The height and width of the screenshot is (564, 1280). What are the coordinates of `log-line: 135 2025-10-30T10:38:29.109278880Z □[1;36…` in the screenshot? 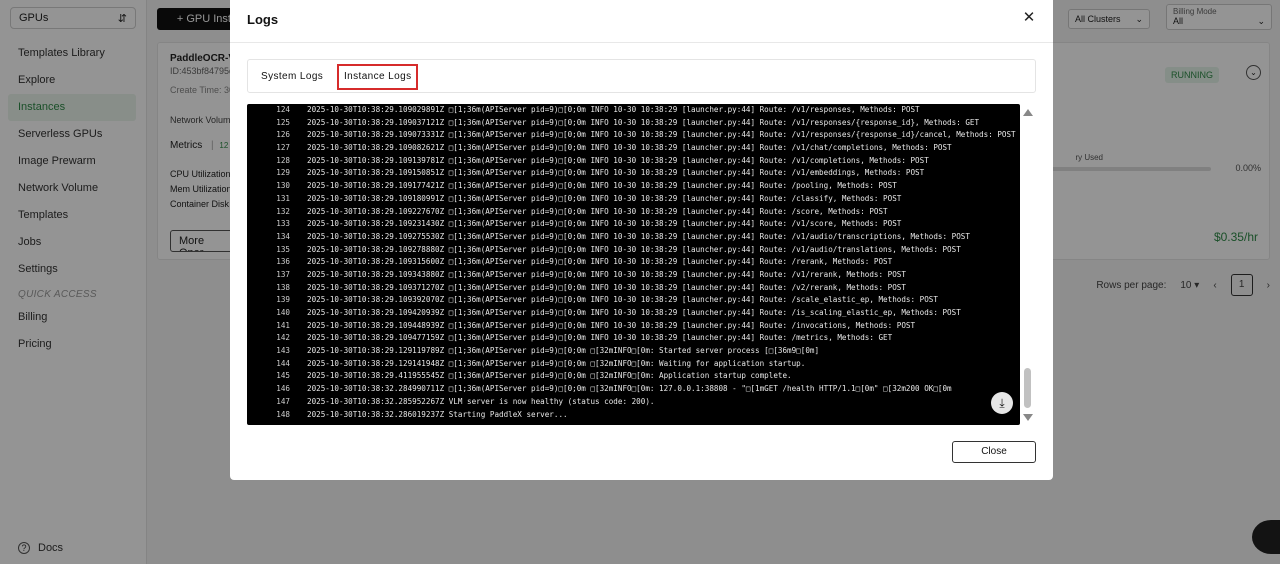 It's located at (633, 250).